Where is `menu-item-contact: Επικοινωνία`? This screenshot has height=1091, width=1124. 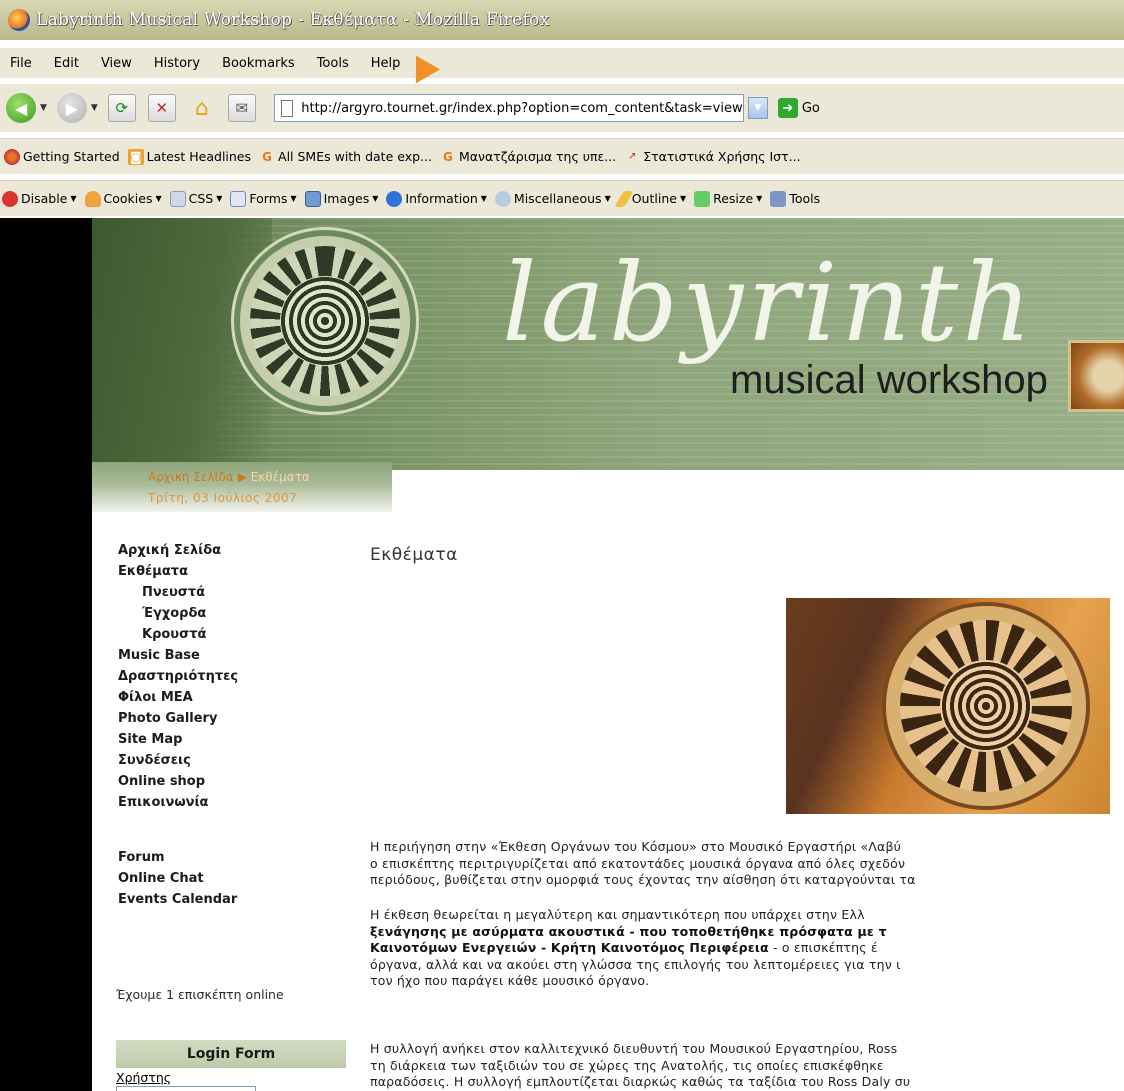
menu-item-contact: Επικοινωνία is located at coordinates (233, 802).